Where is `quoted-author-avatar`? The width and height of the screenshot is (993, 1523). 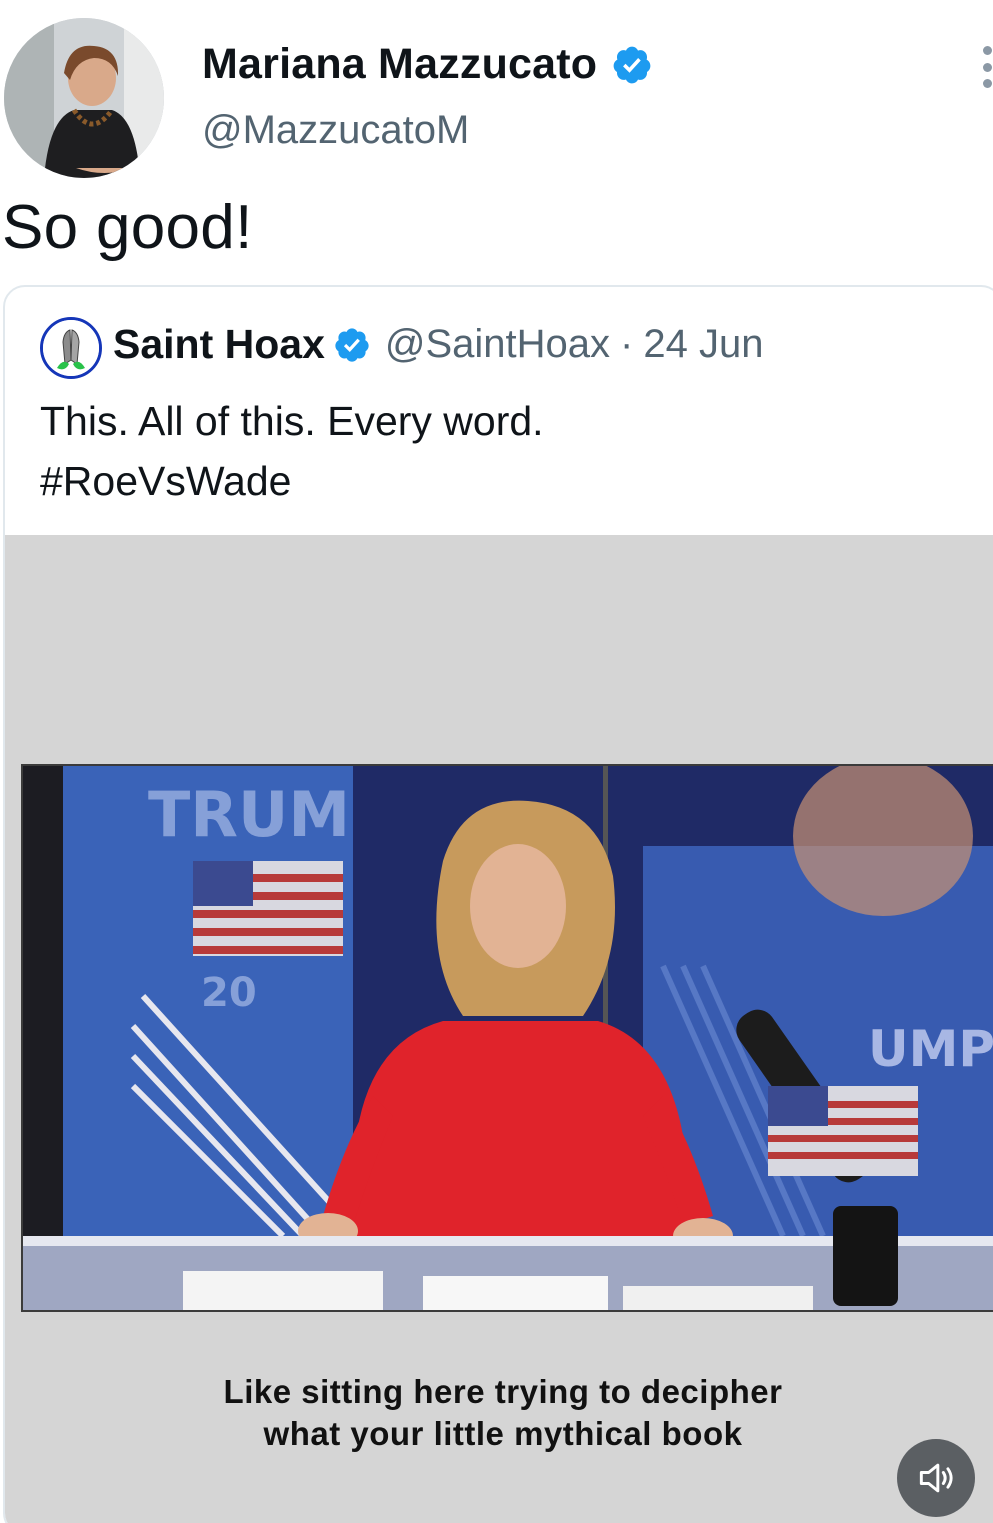 quoted-author-avatar is located at coordinates (71, 348).